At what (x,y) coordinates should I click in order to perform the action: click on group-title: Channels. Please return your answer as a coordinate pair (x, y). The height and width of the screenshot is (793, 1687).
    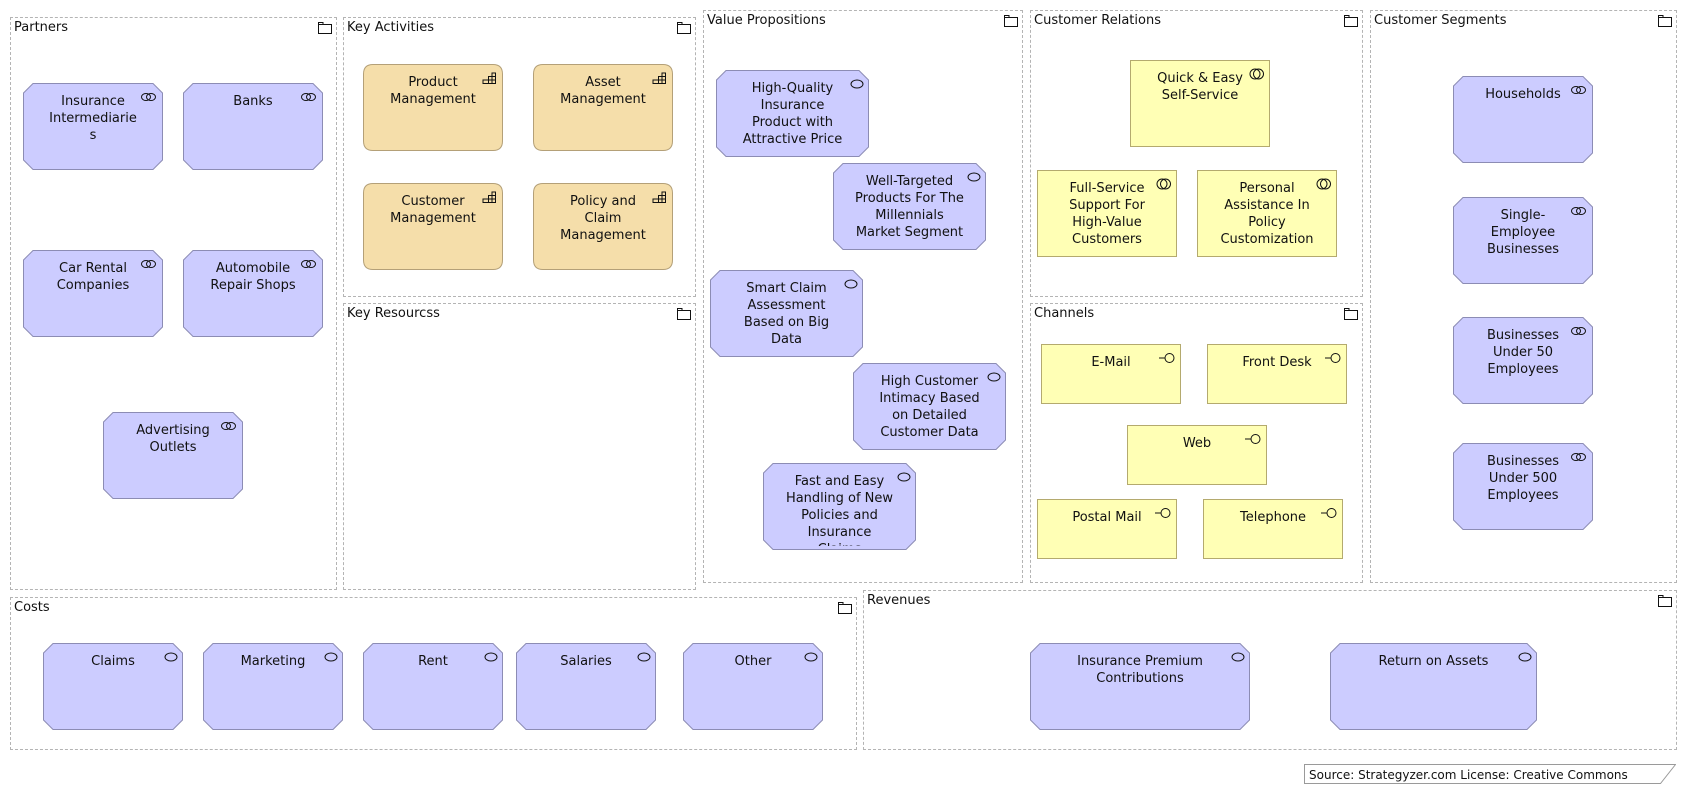
    Looking at the image, I should click on (1064, 313).